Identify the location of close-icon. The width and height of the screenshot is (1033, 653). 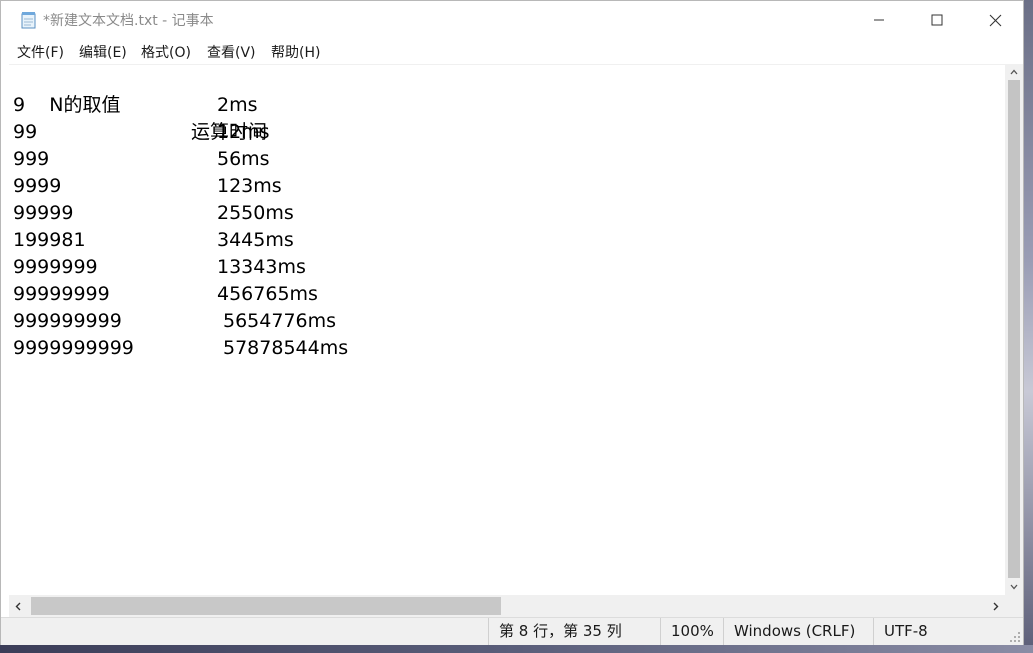
(995, 20).